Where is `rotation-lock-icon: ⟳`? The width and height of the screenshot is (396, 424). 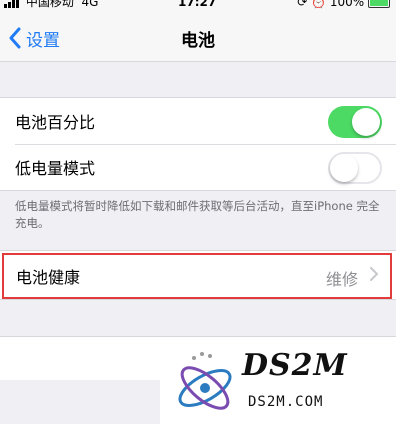
rotation-lock-icon: ⟳ is located at coordinates (302, 4).